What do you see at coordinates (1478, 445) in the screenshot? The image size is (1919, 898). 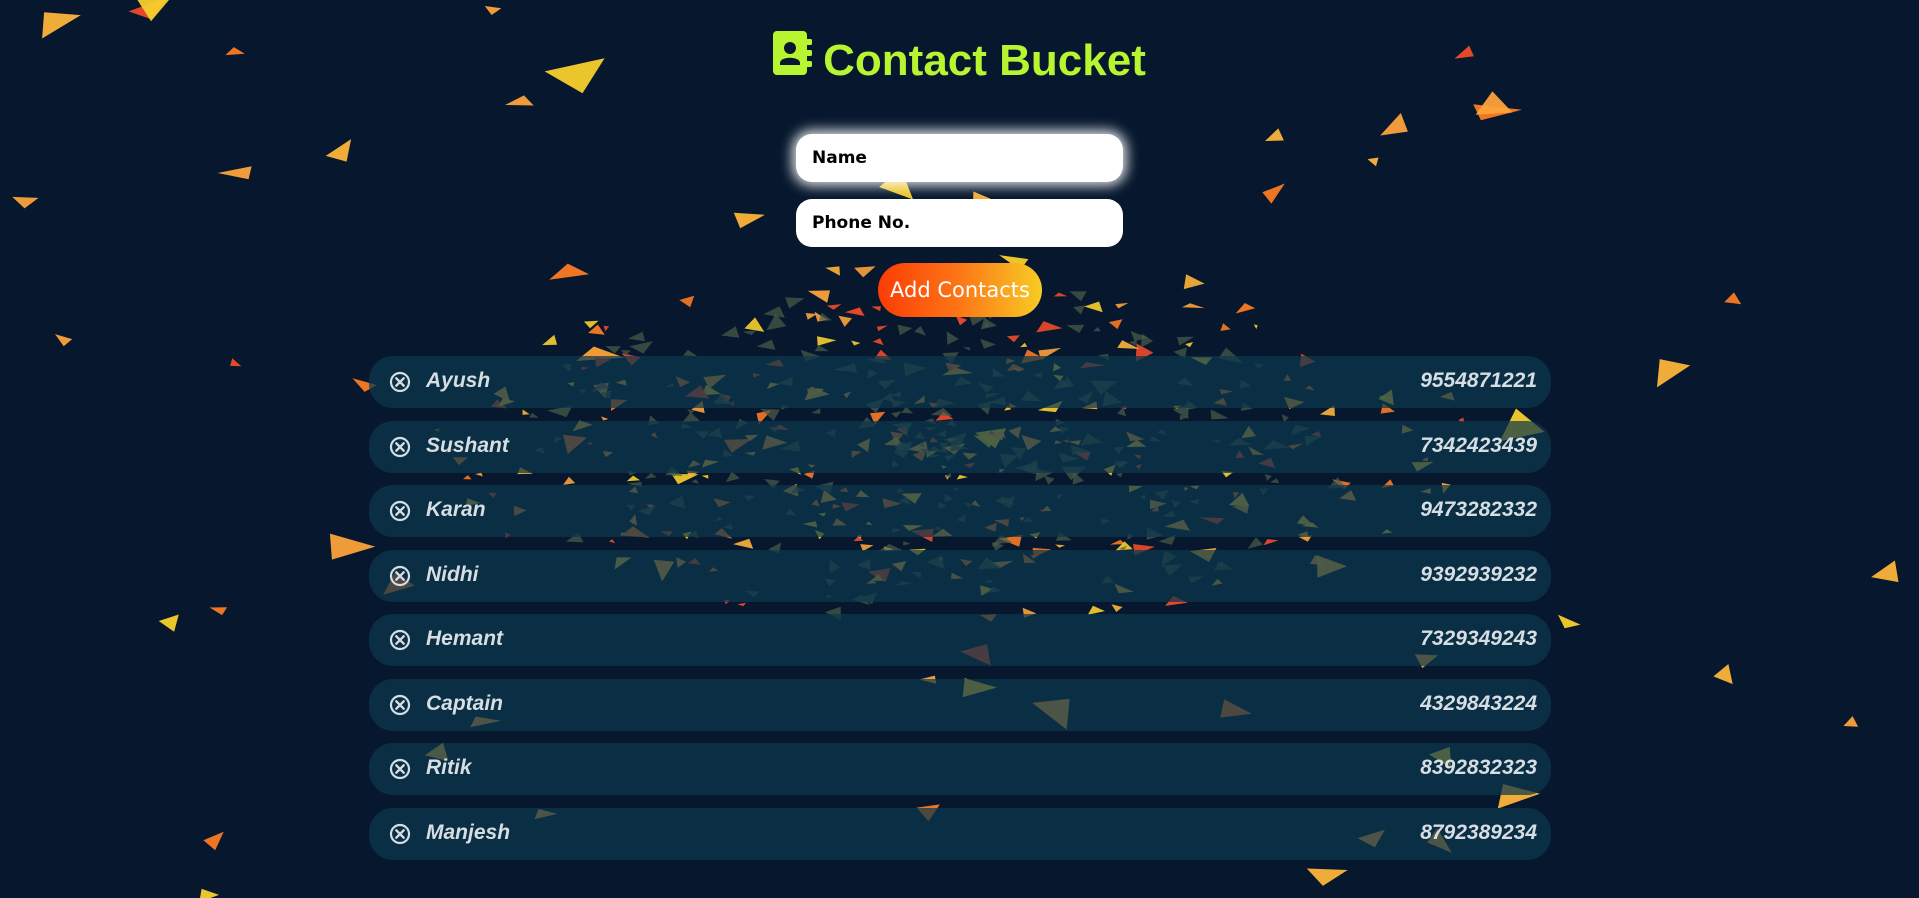 I see `contact-phone: 7342423439` at bounding box center [1478, 445].